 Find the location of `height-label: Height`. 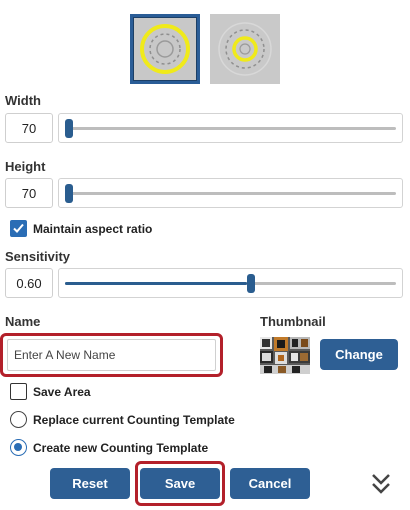

height-label: Height is located at coordinates (25, 166).